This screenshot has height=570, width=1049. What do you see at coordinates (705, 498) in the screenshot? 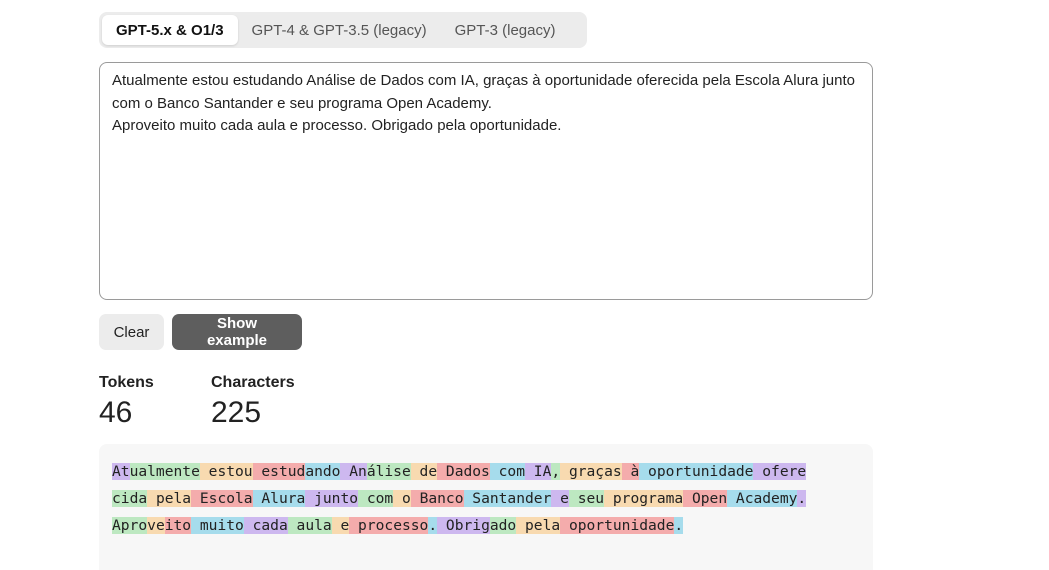
I see `token-chip: Open` at bounding box center [705, 498].